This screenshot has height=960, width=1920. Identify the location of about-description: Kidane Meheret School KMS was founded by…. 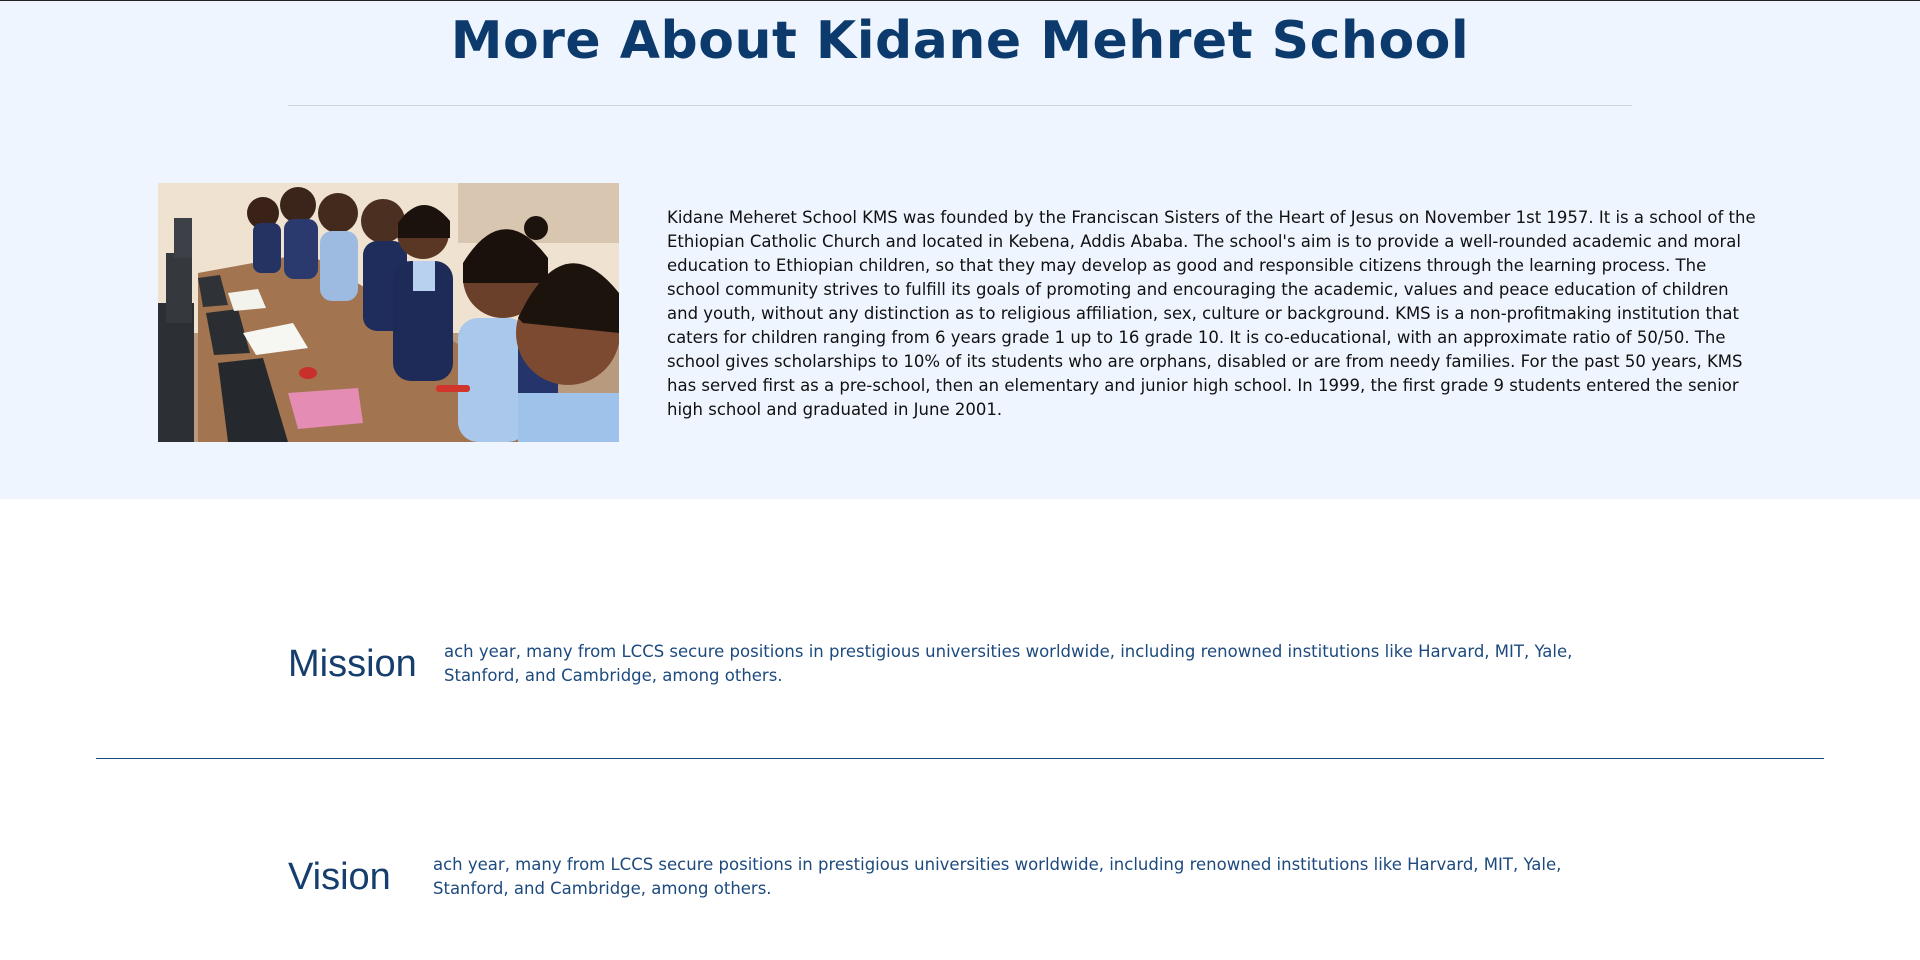
(1211, 313).